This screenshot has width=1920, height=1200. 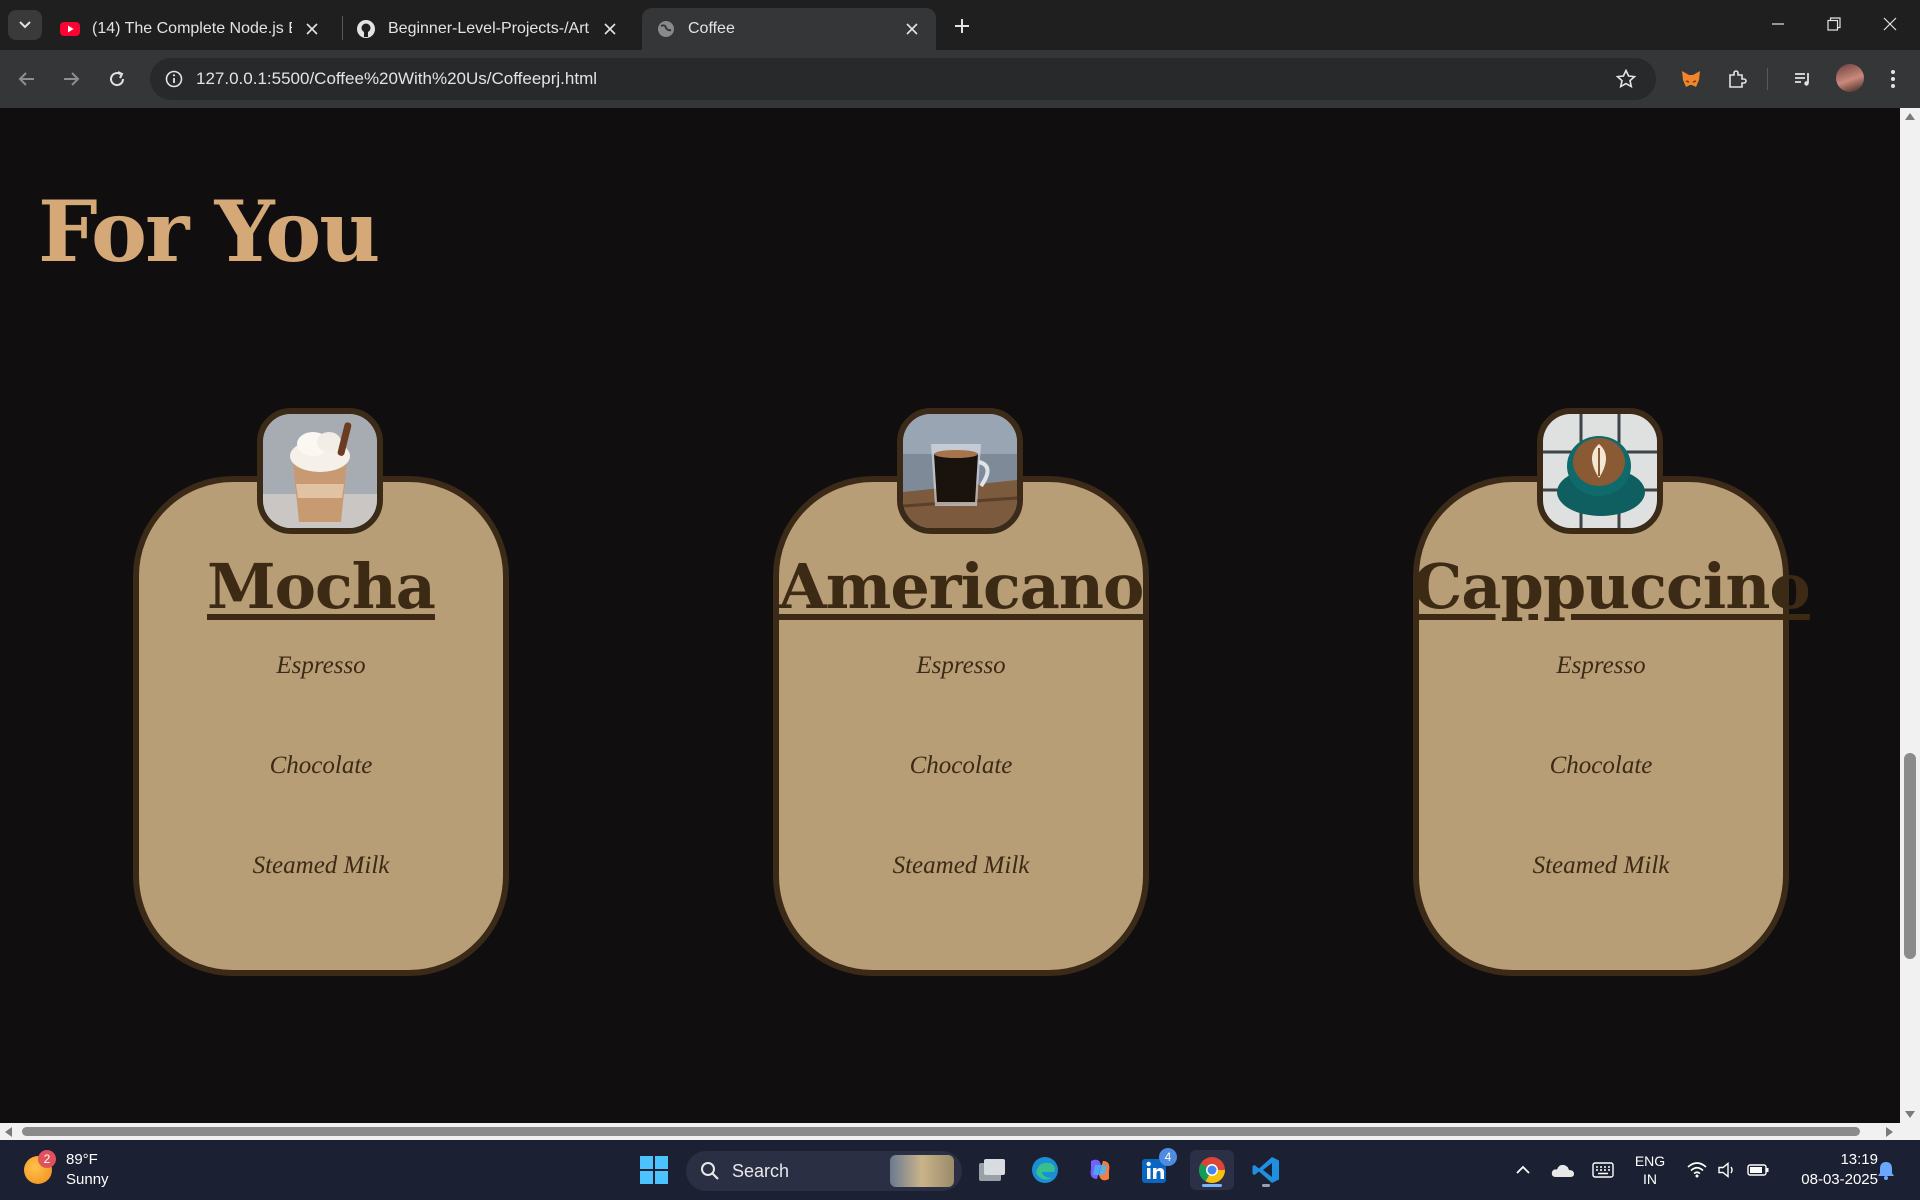 I want to click on notification-bell-icon, so click(x=1886, y=1170).